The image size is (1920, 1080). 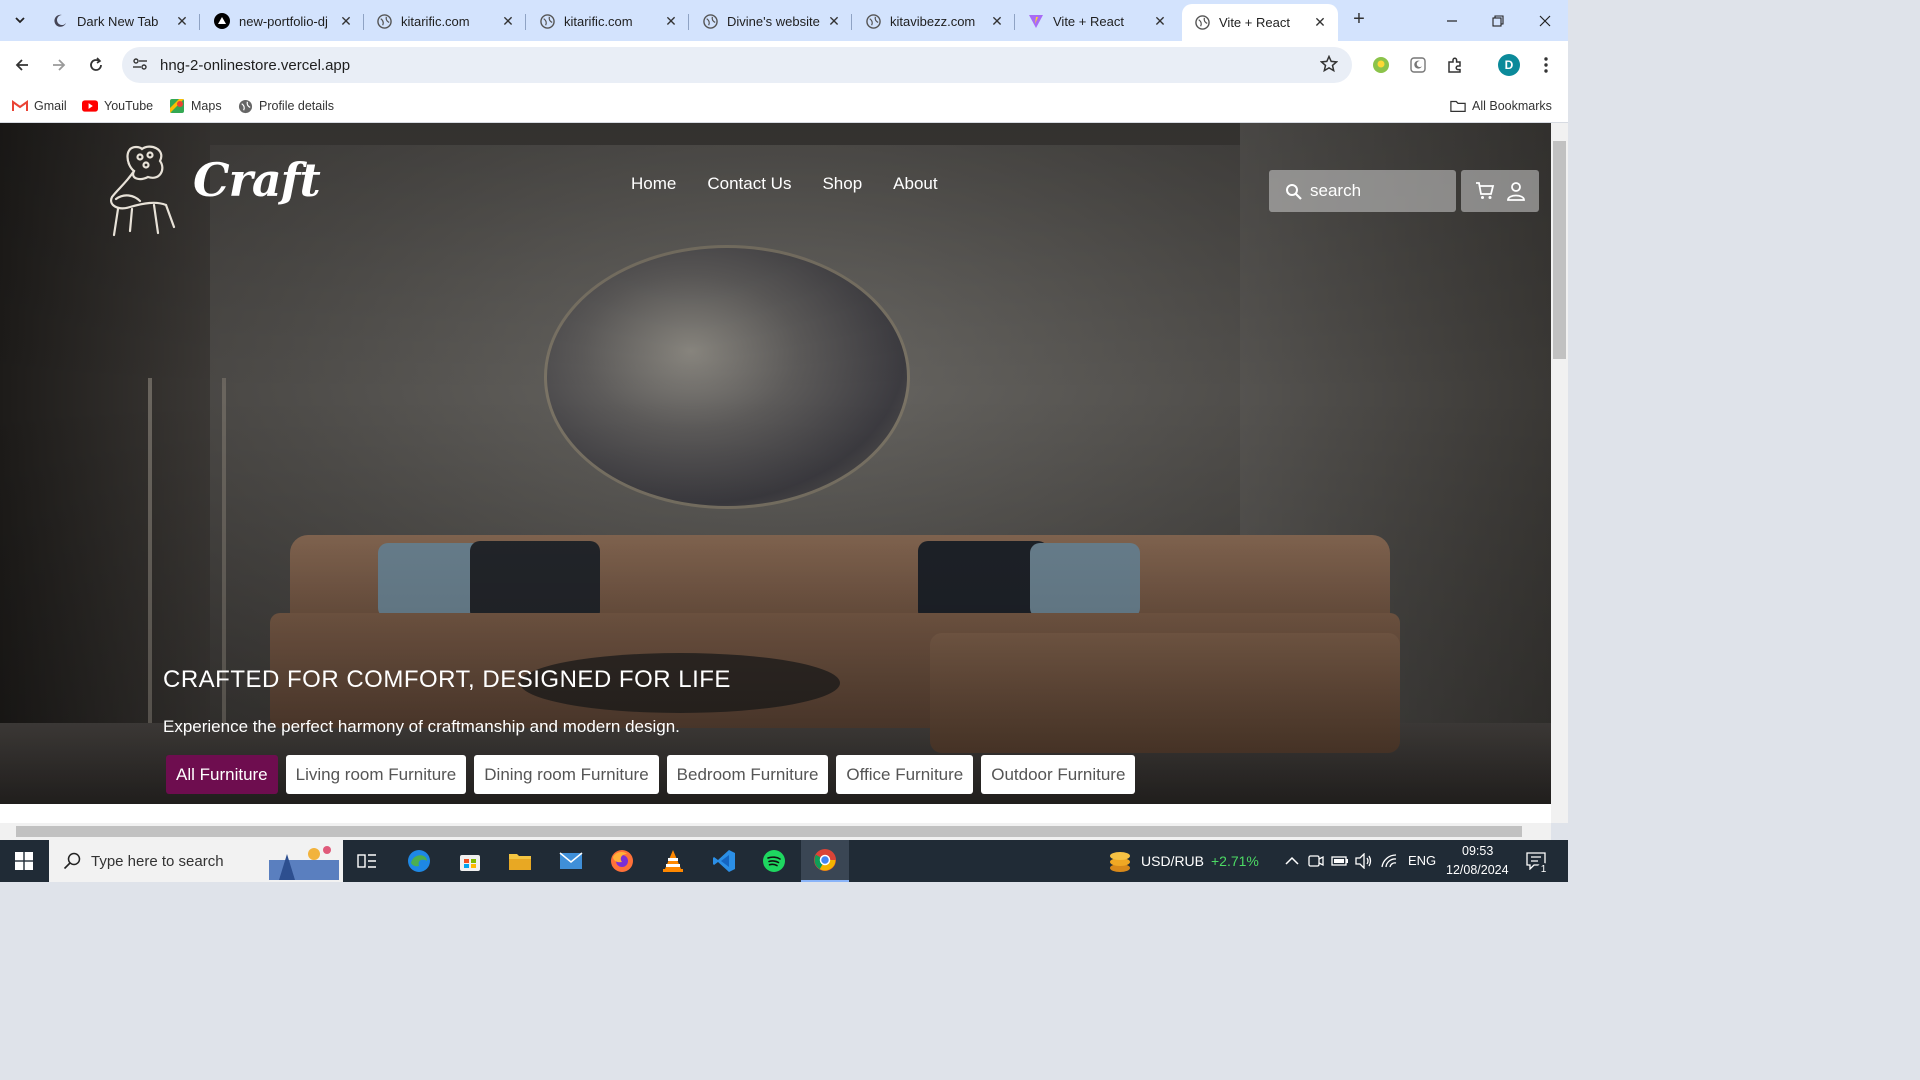 I want to click on bookmark-youtube: YouTube, so click(x=117, y=106).